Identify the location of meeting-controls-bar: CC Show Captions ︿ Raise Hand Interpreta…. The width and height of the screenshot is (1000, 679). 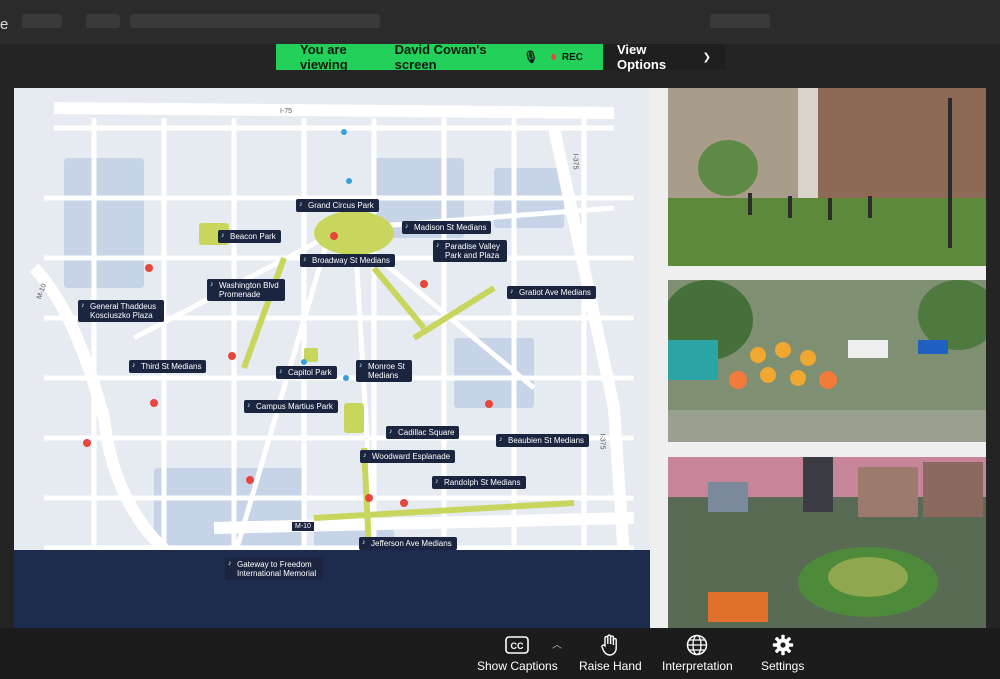
(500, 653).